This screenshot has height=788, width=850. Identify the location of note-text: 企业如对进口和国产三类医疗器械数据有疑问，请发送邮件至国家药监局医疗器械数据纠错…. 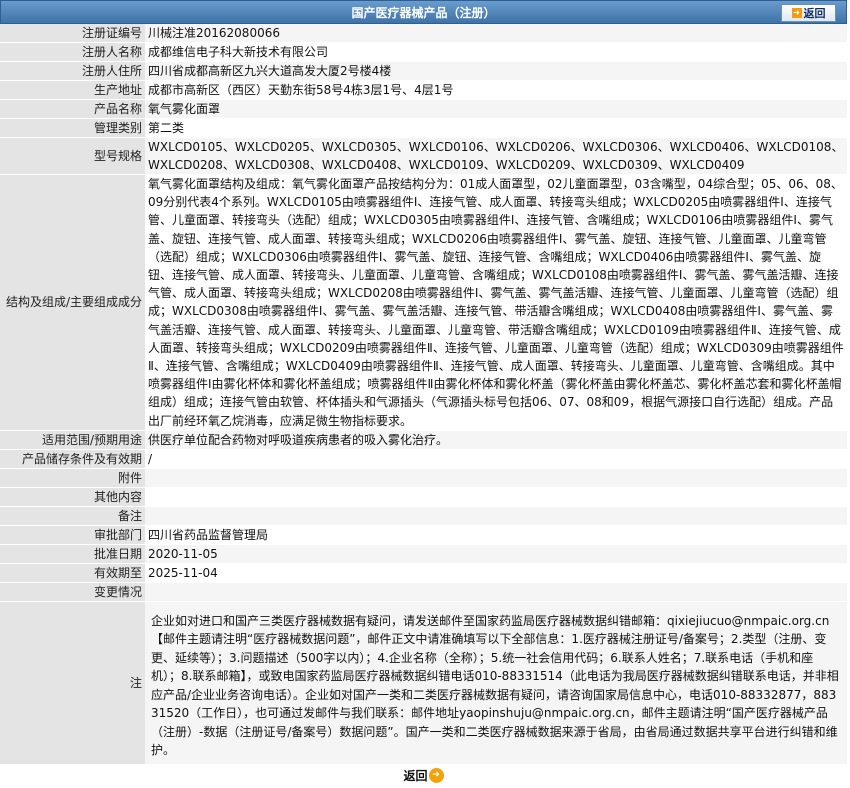
(495, 685).